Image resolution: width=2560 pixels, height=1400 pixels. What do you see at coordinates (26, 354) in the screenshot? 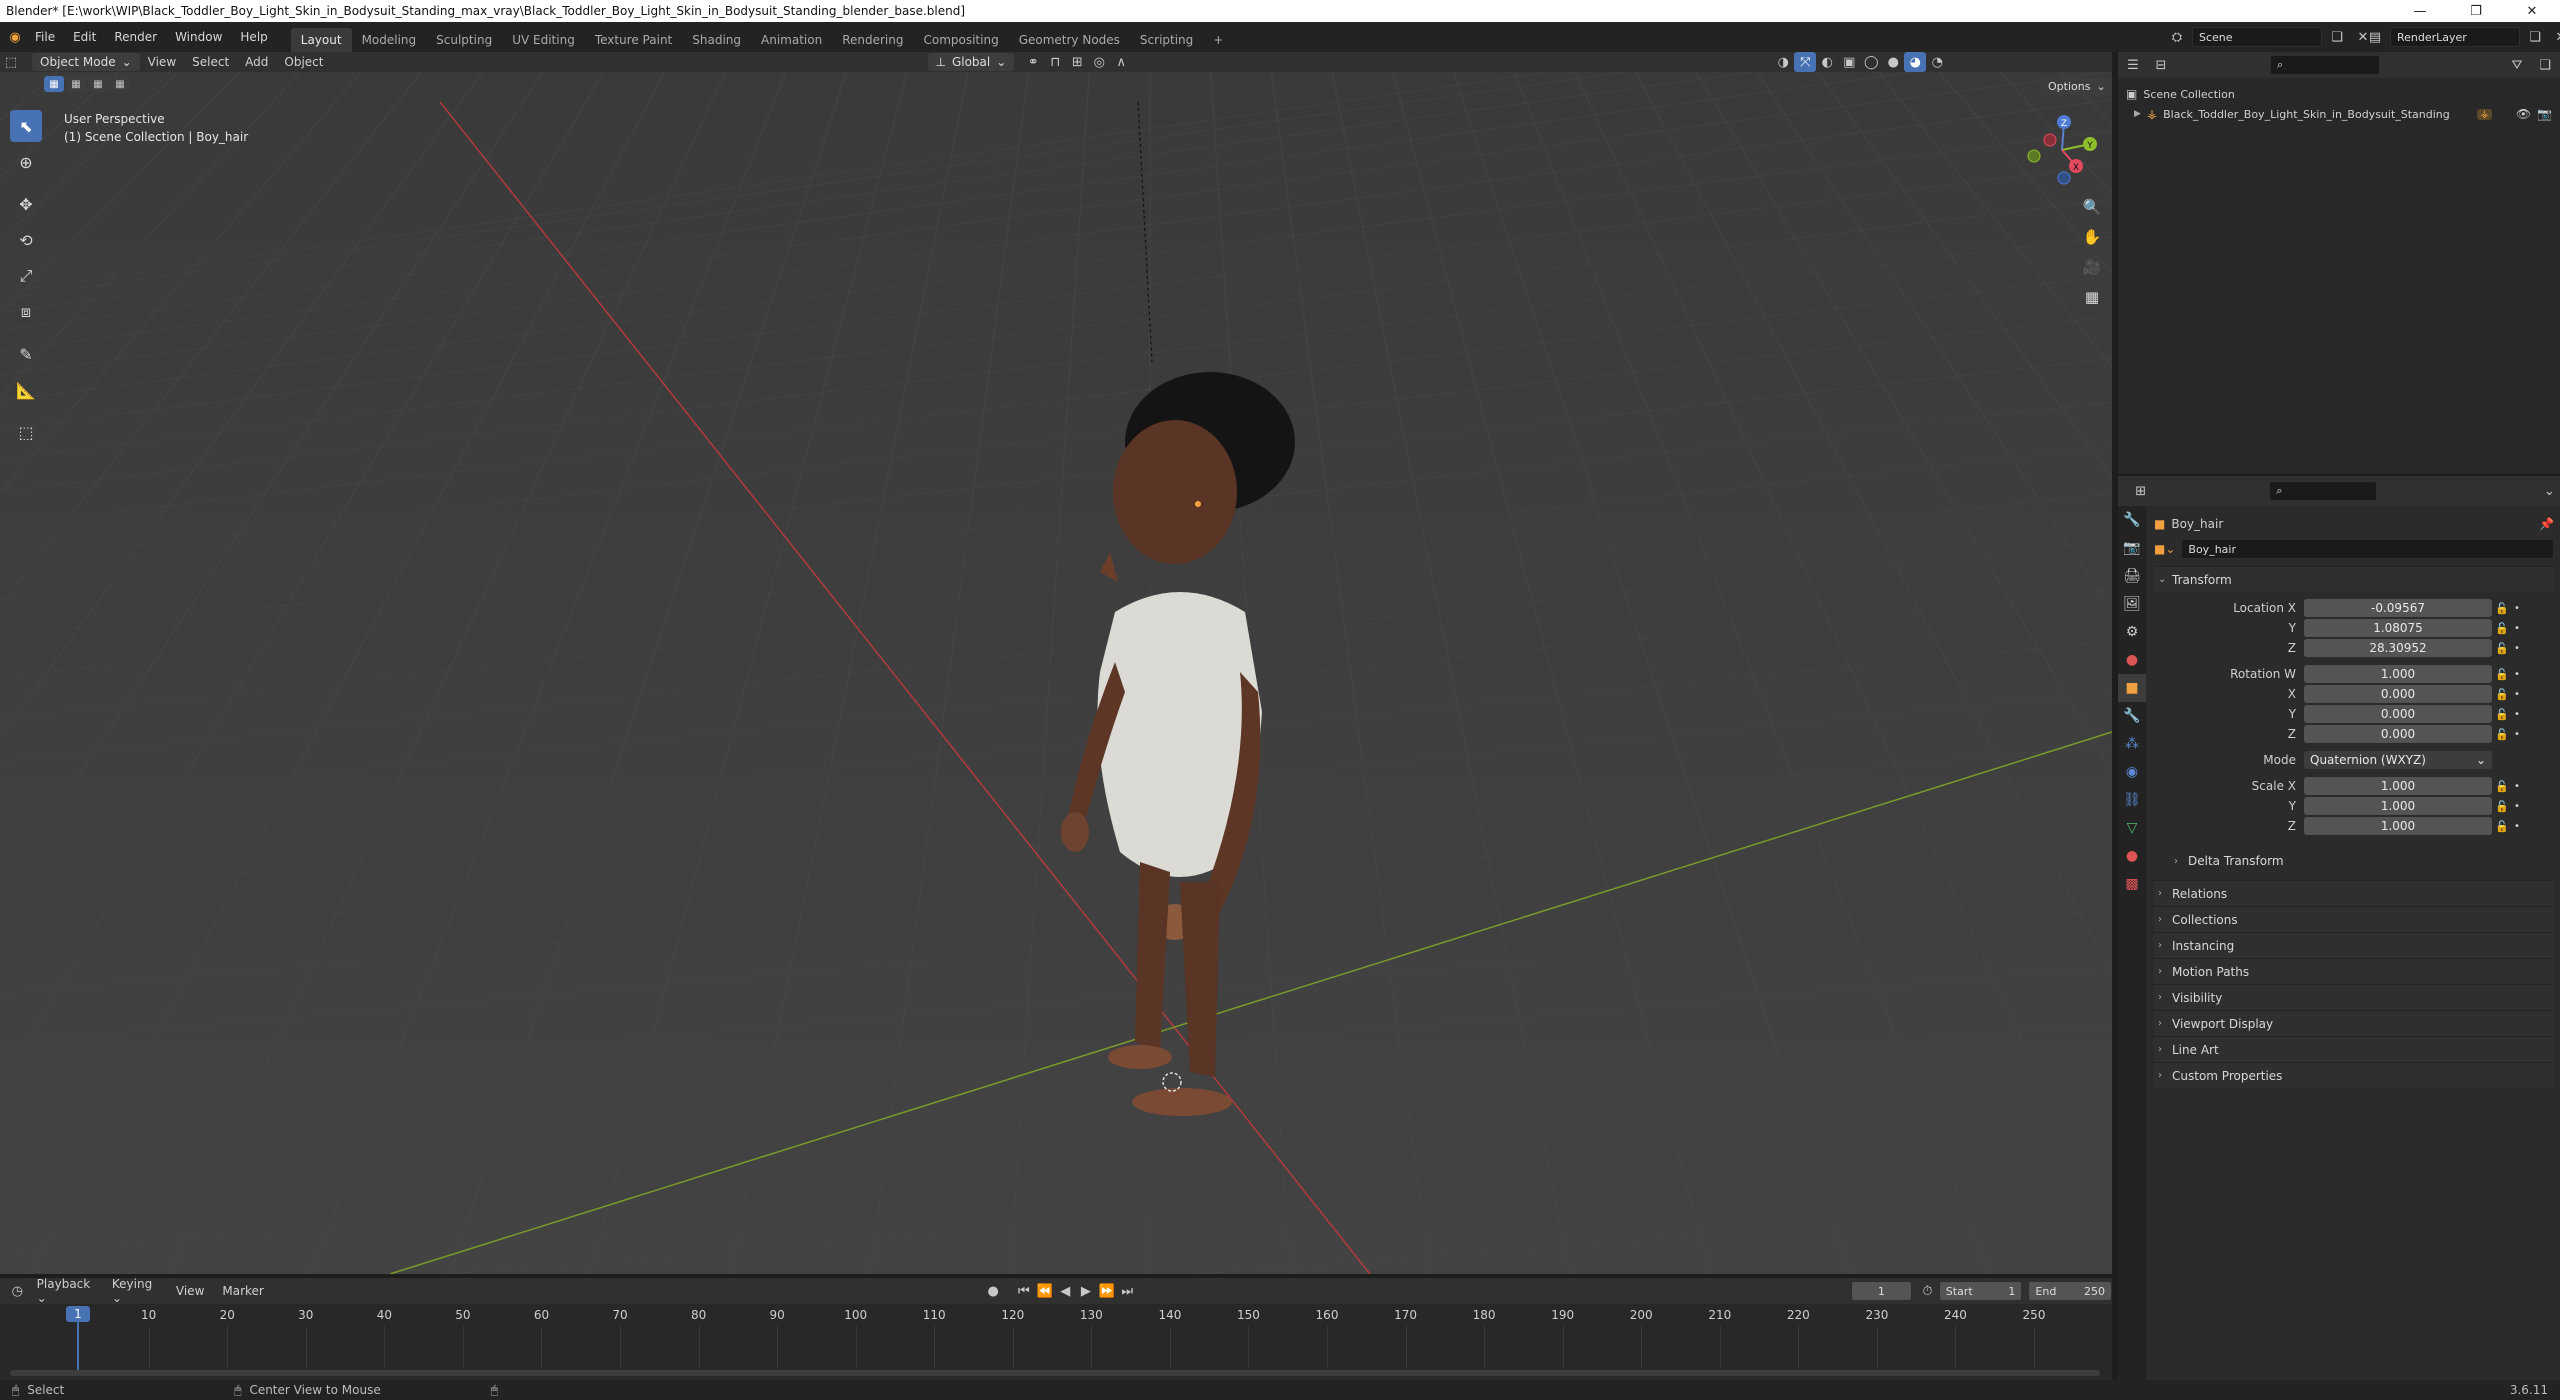
I see `annotate-tool: ✎` at bounding box center [26, 354].